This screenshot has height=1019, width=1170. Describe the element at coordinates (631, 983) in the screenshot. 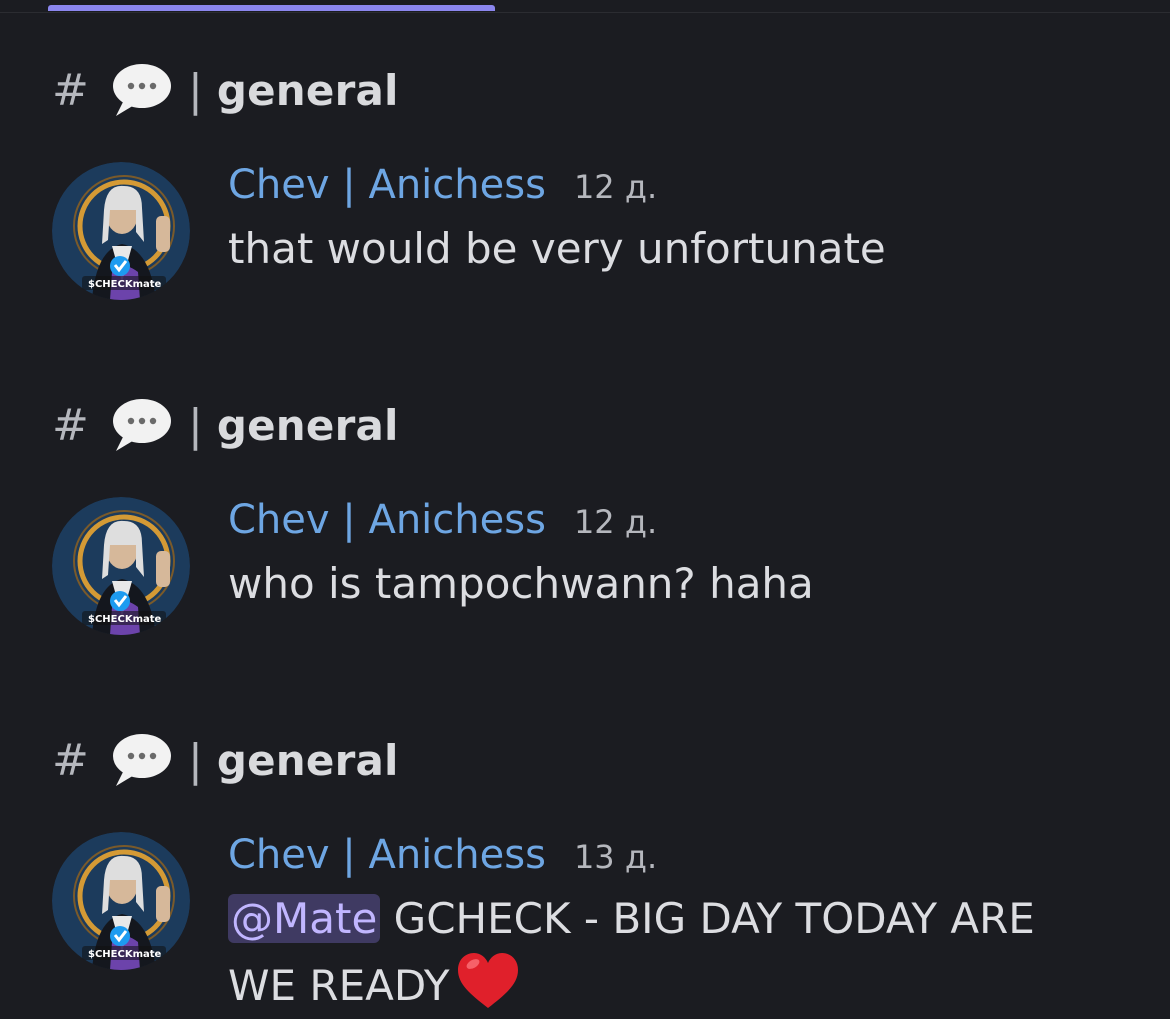

I see `message-text-line-2: WE READY` at that location.